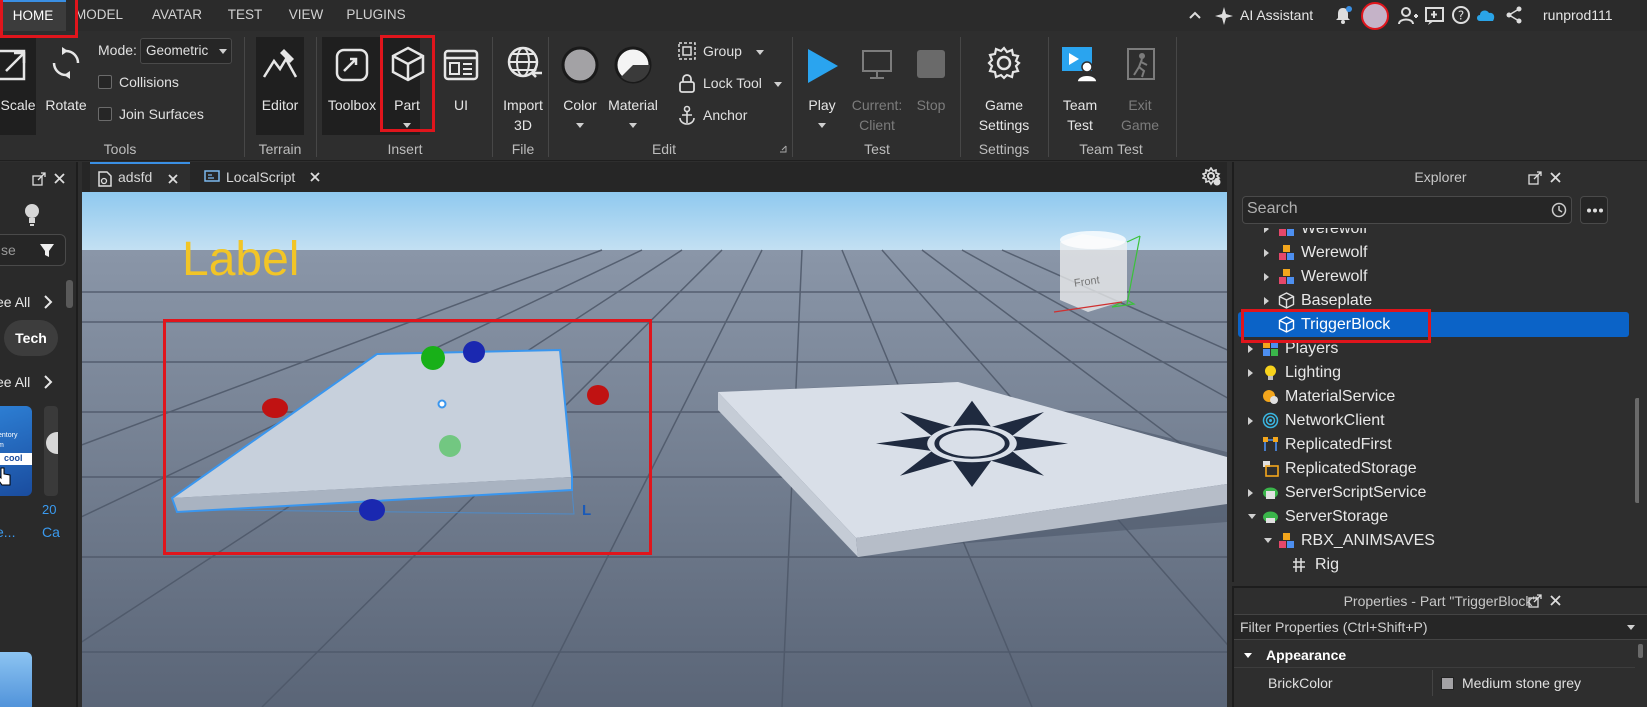  Describe the element at coordinates (1431, 564) in the screenshot. I see `tree-item-rig: Rig` at that location.